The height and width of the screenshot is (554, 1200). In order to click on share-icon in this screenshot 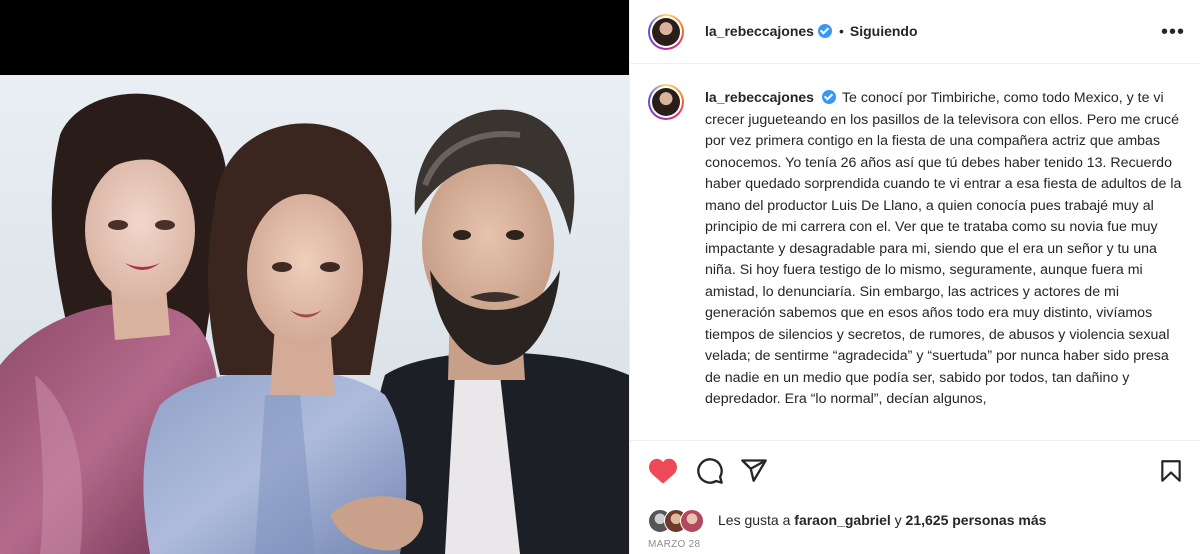, I will do `click(754, 473)`.